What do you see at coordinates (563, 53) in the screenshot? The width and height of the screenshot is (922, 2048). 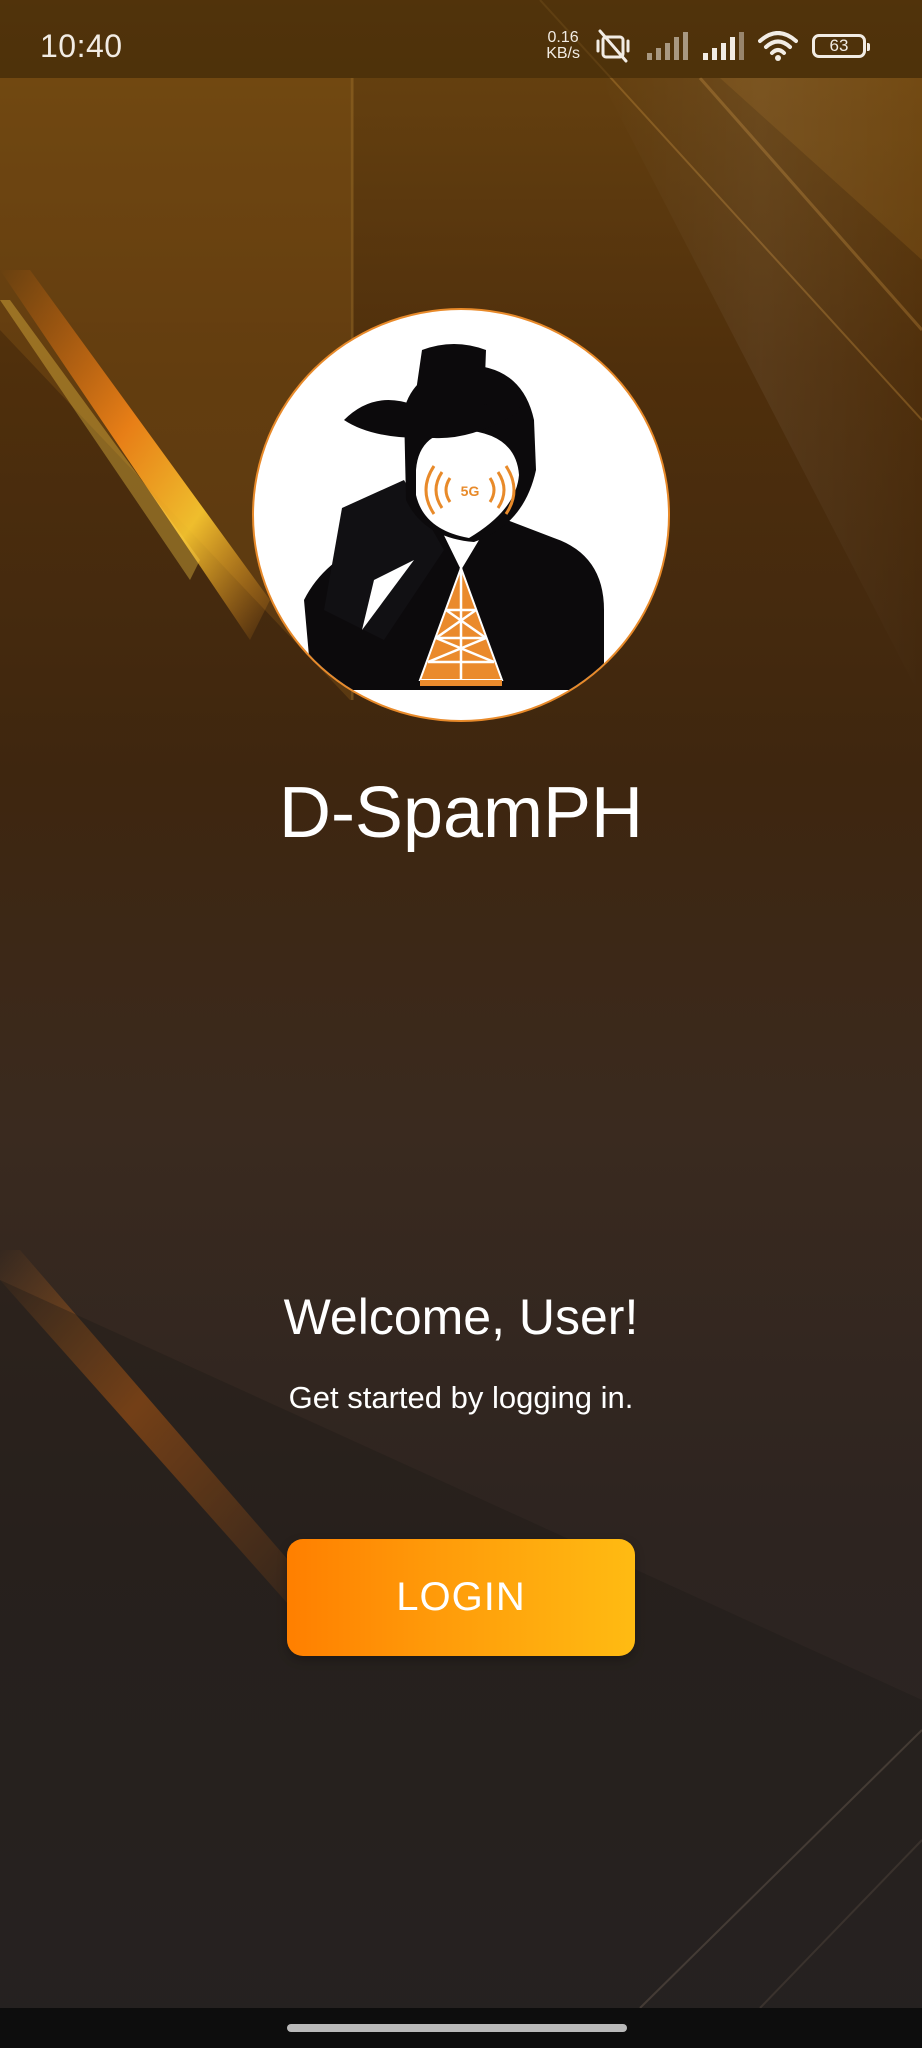 I see `network-speed-unit: KB/s` at bounding box center [563, 53].